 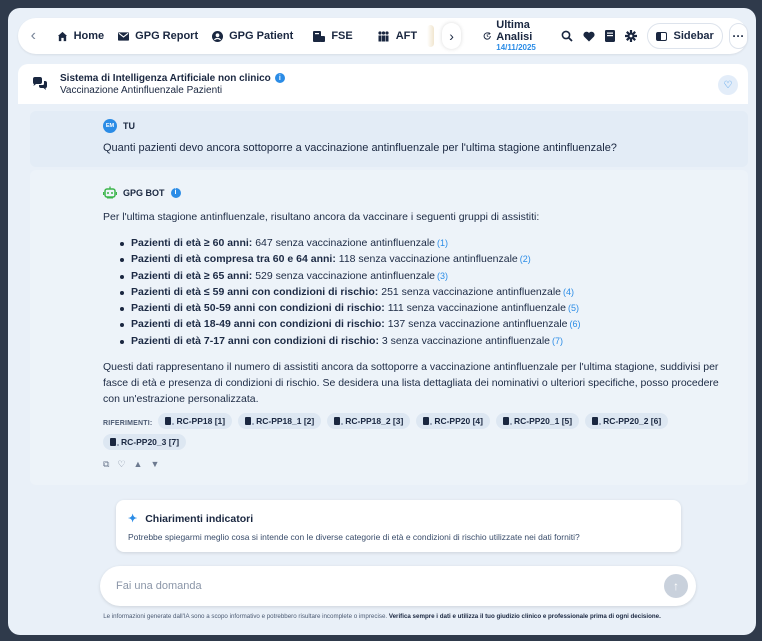 What do you see at coordinates (525, 259) in the screenshot?
I see `reference-link: (2)` at bounding box center [525, 259].